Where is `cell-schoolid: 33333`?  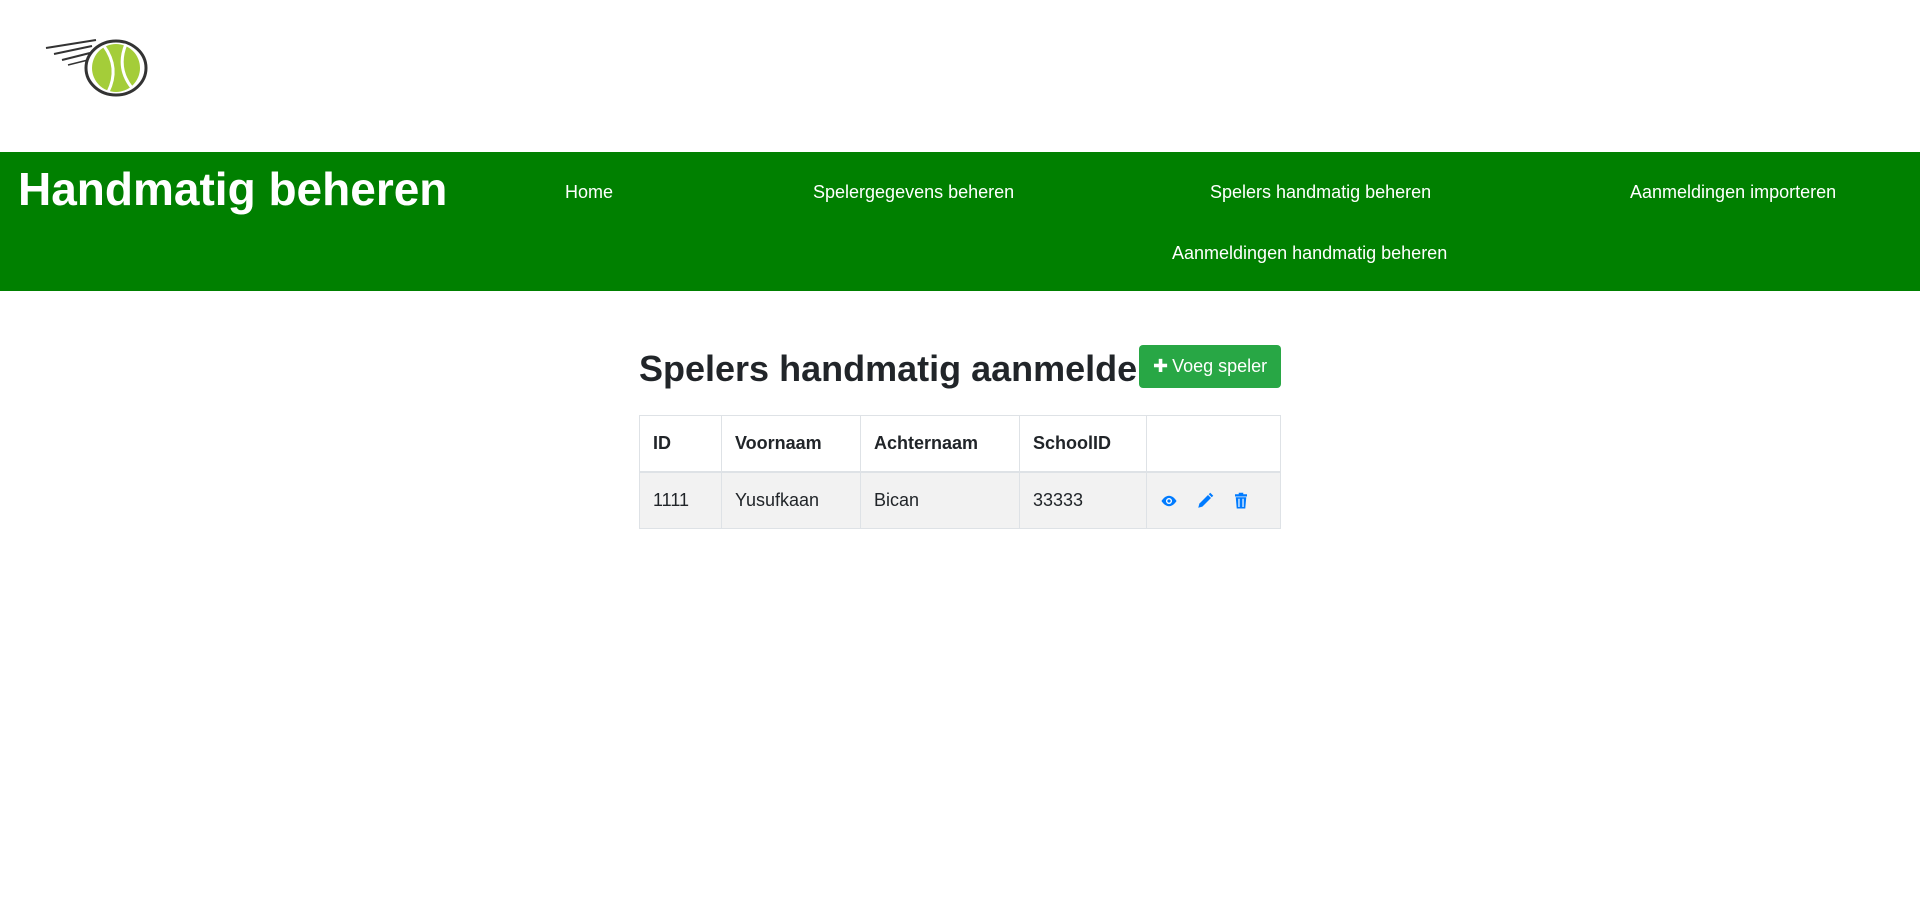
cell-schoolid: 33333 is located at coordinates (1083, 500).